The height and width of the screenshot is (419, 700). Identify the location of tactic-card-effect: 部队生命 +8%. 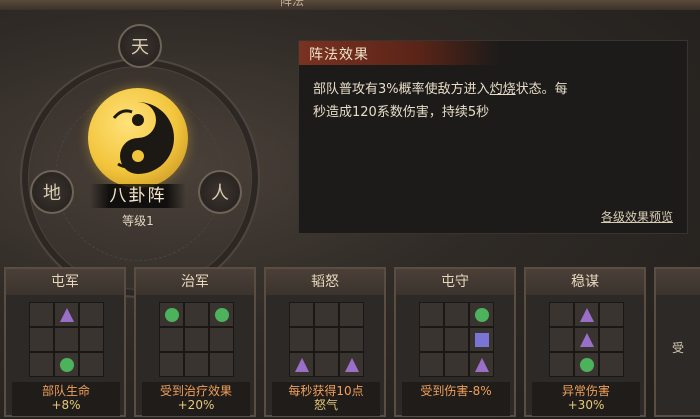
(66, 399).